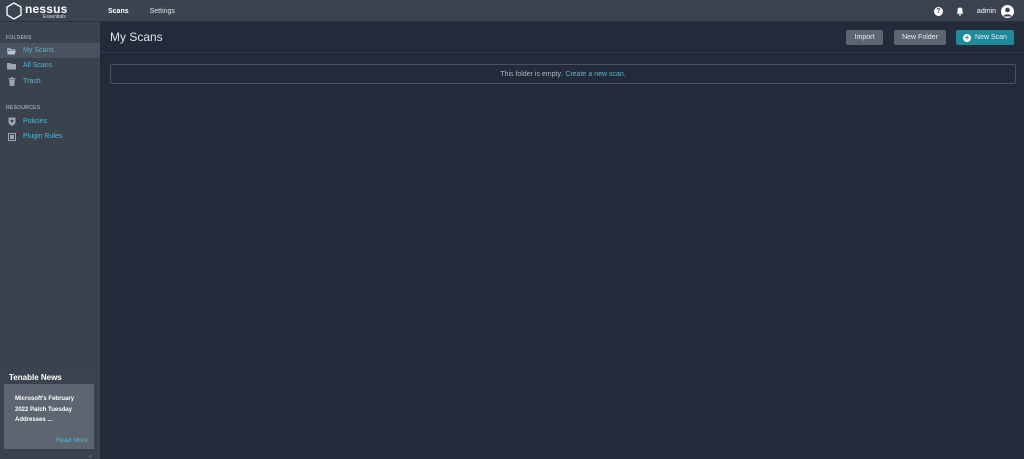  Describe the element at coordinates (11, 121) in the screenshot. I see `shield-icon` at that location.